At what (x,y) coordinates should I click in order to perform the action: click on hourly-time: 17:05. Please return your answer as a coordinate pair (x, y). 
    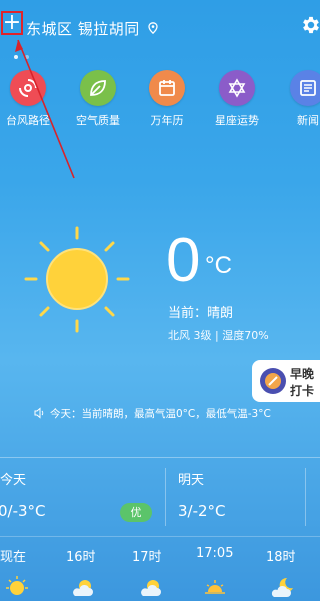
    Looking at the image, I should click on (215, 553).